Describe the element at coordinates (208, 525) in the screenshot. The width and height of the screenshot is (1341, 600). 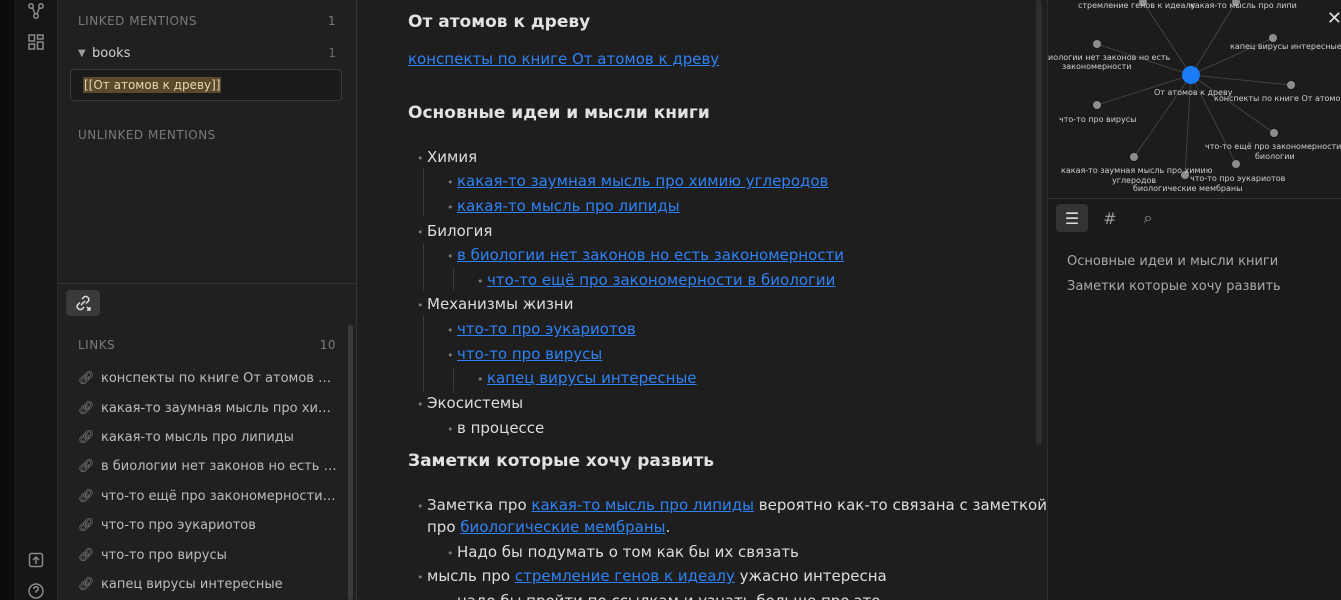
I see `link-item: 🔗︎ что-то про эукариотов` at that location.